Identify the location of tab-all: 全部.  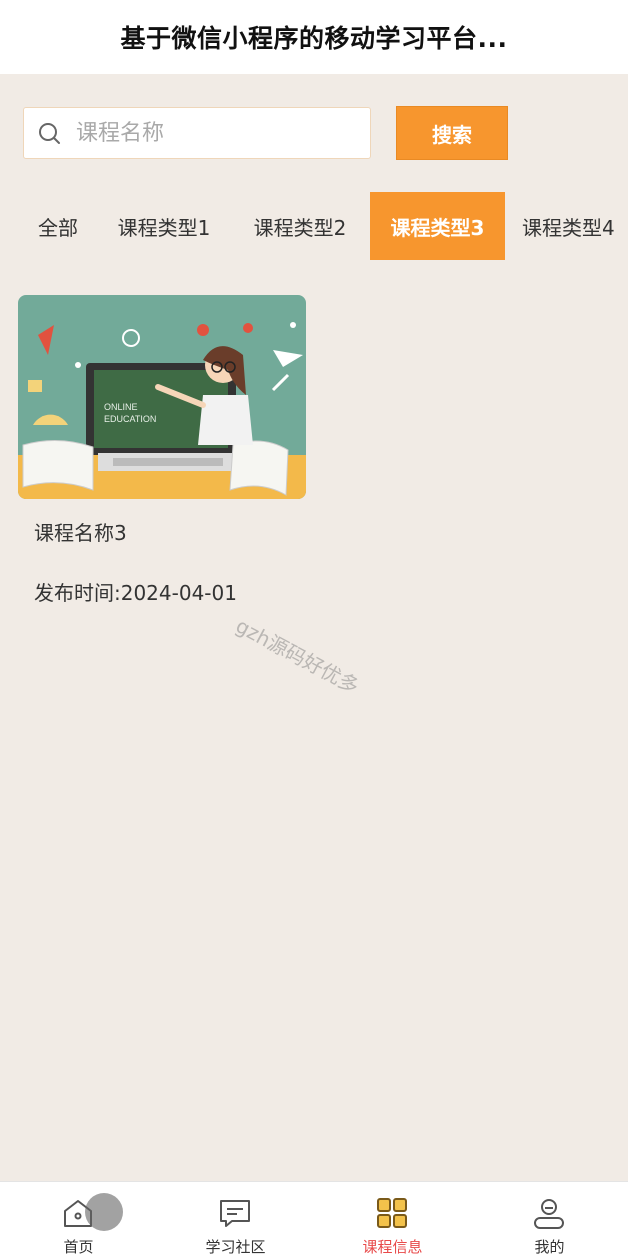
(58, 226).